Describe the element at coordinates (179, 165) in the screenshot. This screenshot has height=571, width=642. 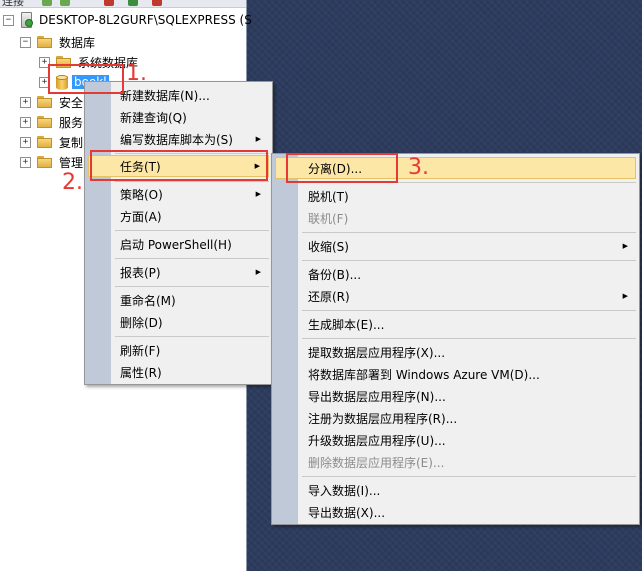
I see `annotation-box-step2` at that location.